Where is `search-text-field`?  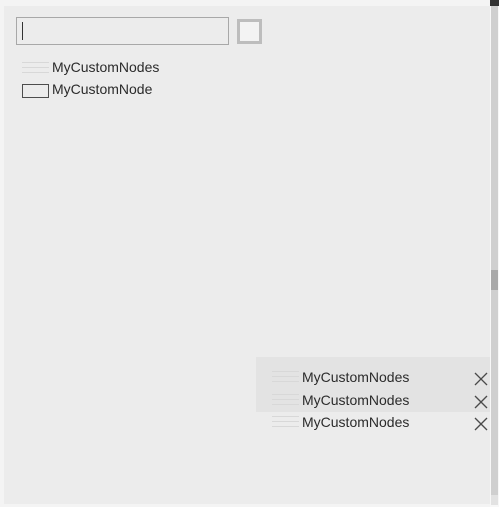
search-text-field is located at coordinates (122, 31).